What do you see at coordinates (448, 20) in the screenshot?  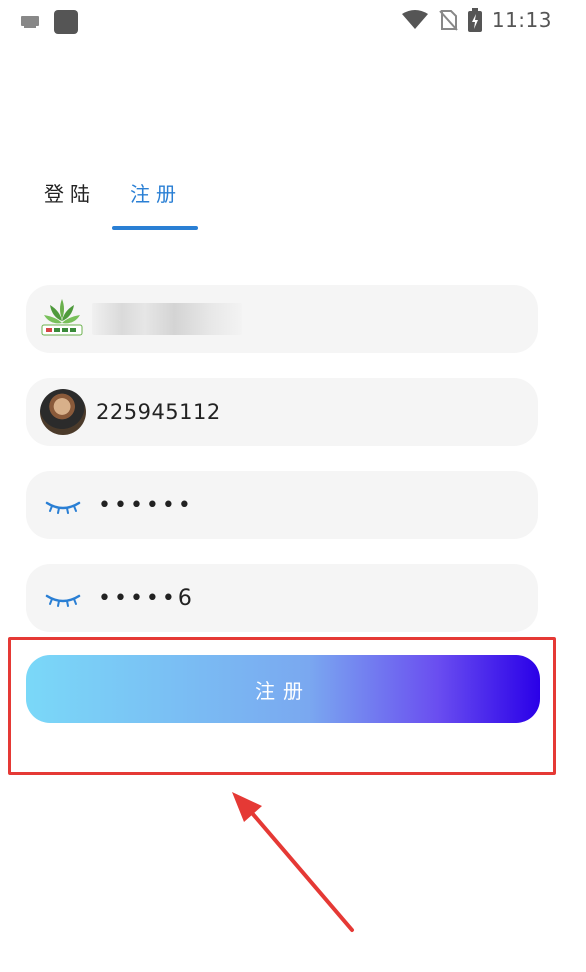 I see `no-sim-icon` at bounding box center [448, 20].